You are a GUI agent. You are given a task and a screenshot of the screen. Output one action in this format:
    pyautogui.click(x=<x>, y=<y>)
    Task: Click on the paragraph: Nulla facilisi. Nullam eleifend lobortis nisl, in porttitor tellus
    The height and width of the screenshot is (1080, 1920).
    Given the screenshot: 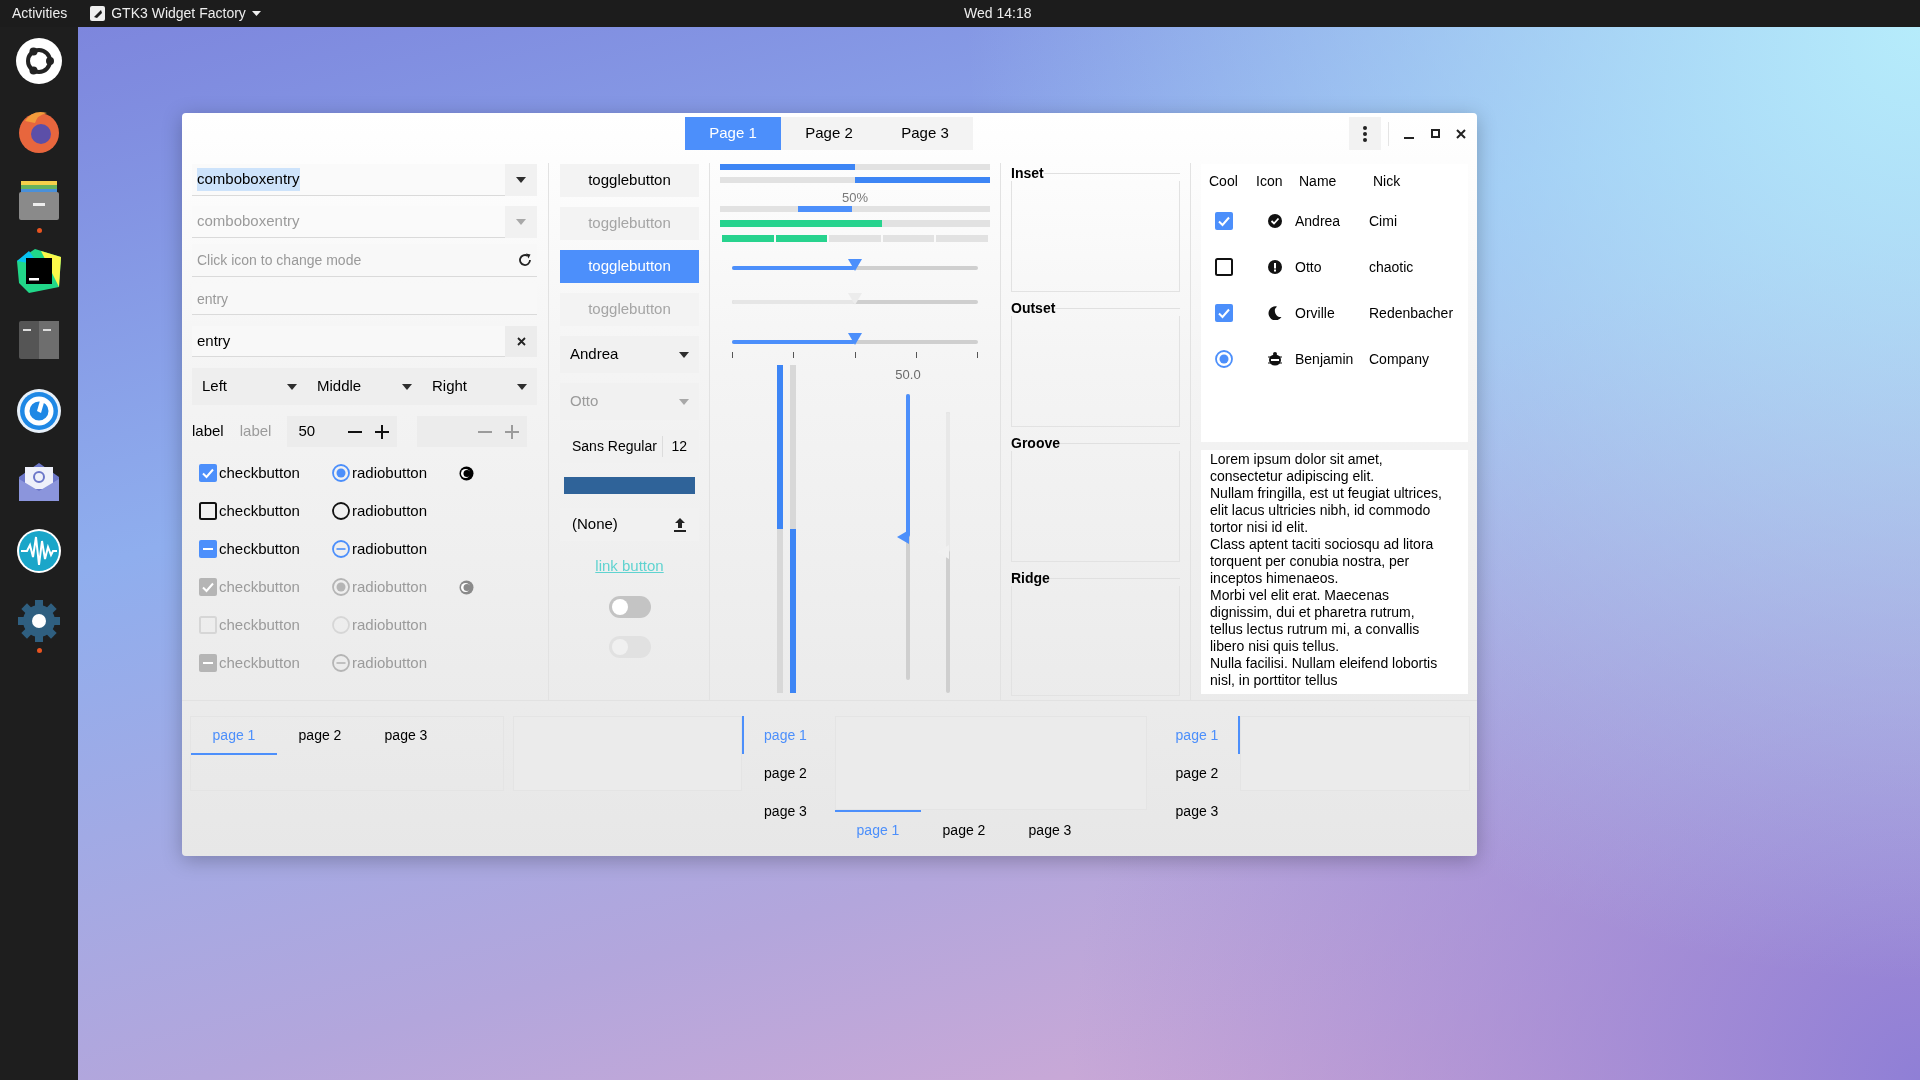 What is the action you would take?
    pyautogui.click(x=1324, y=672)
    